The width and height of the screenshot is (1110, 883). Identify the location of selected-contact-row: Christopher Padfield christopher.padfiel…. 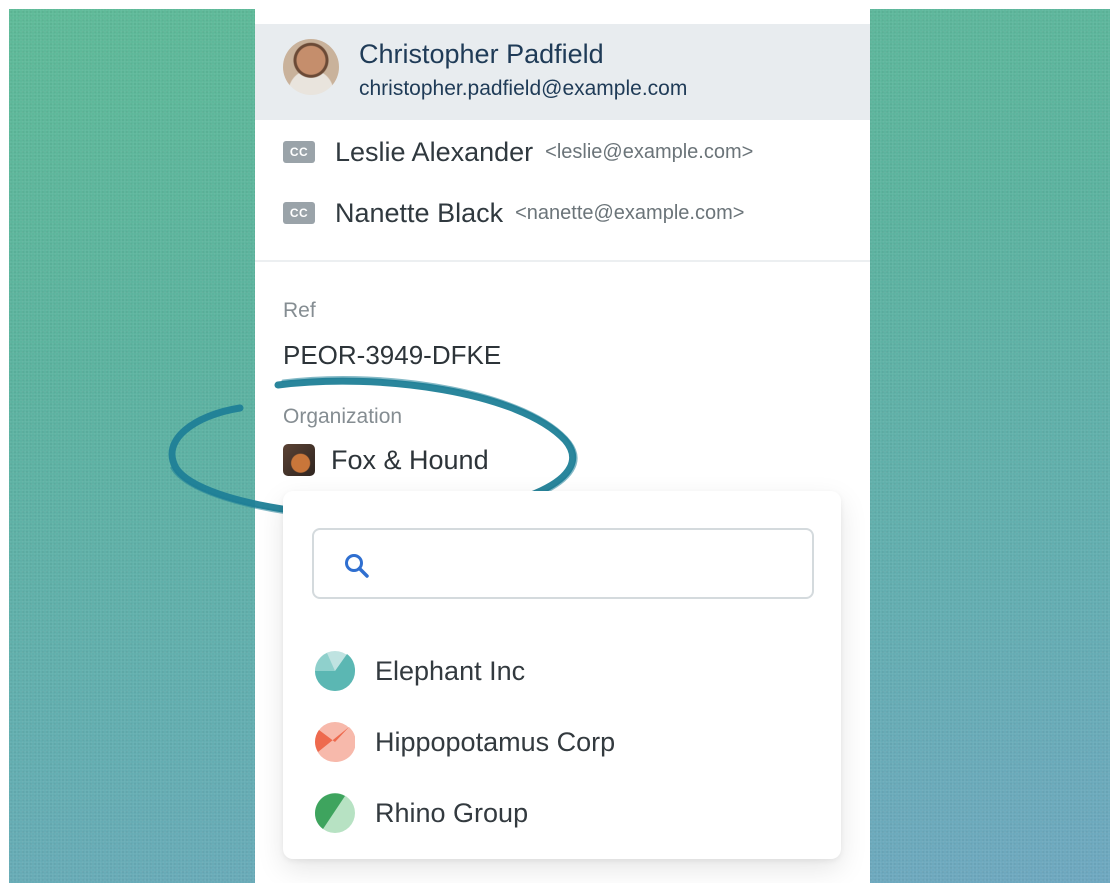
(562, 72).